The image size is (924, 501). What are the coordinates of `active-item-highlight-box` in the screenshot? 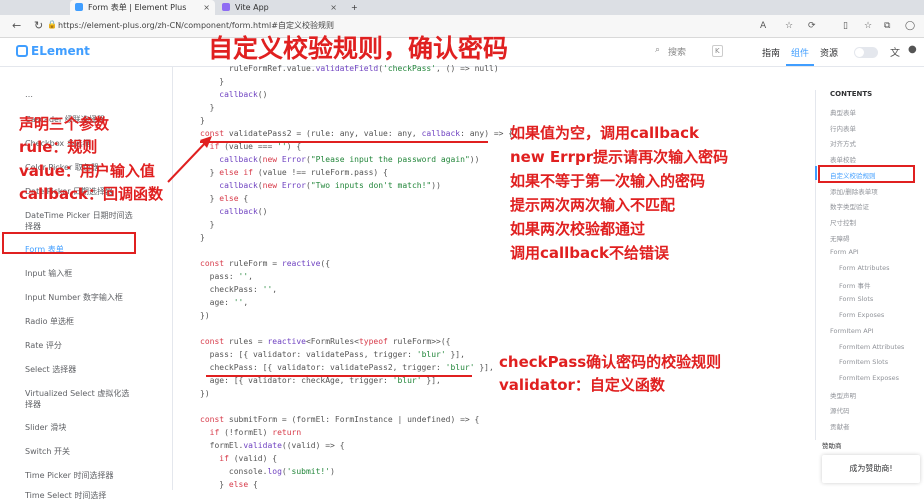 It's located at (69, 243).